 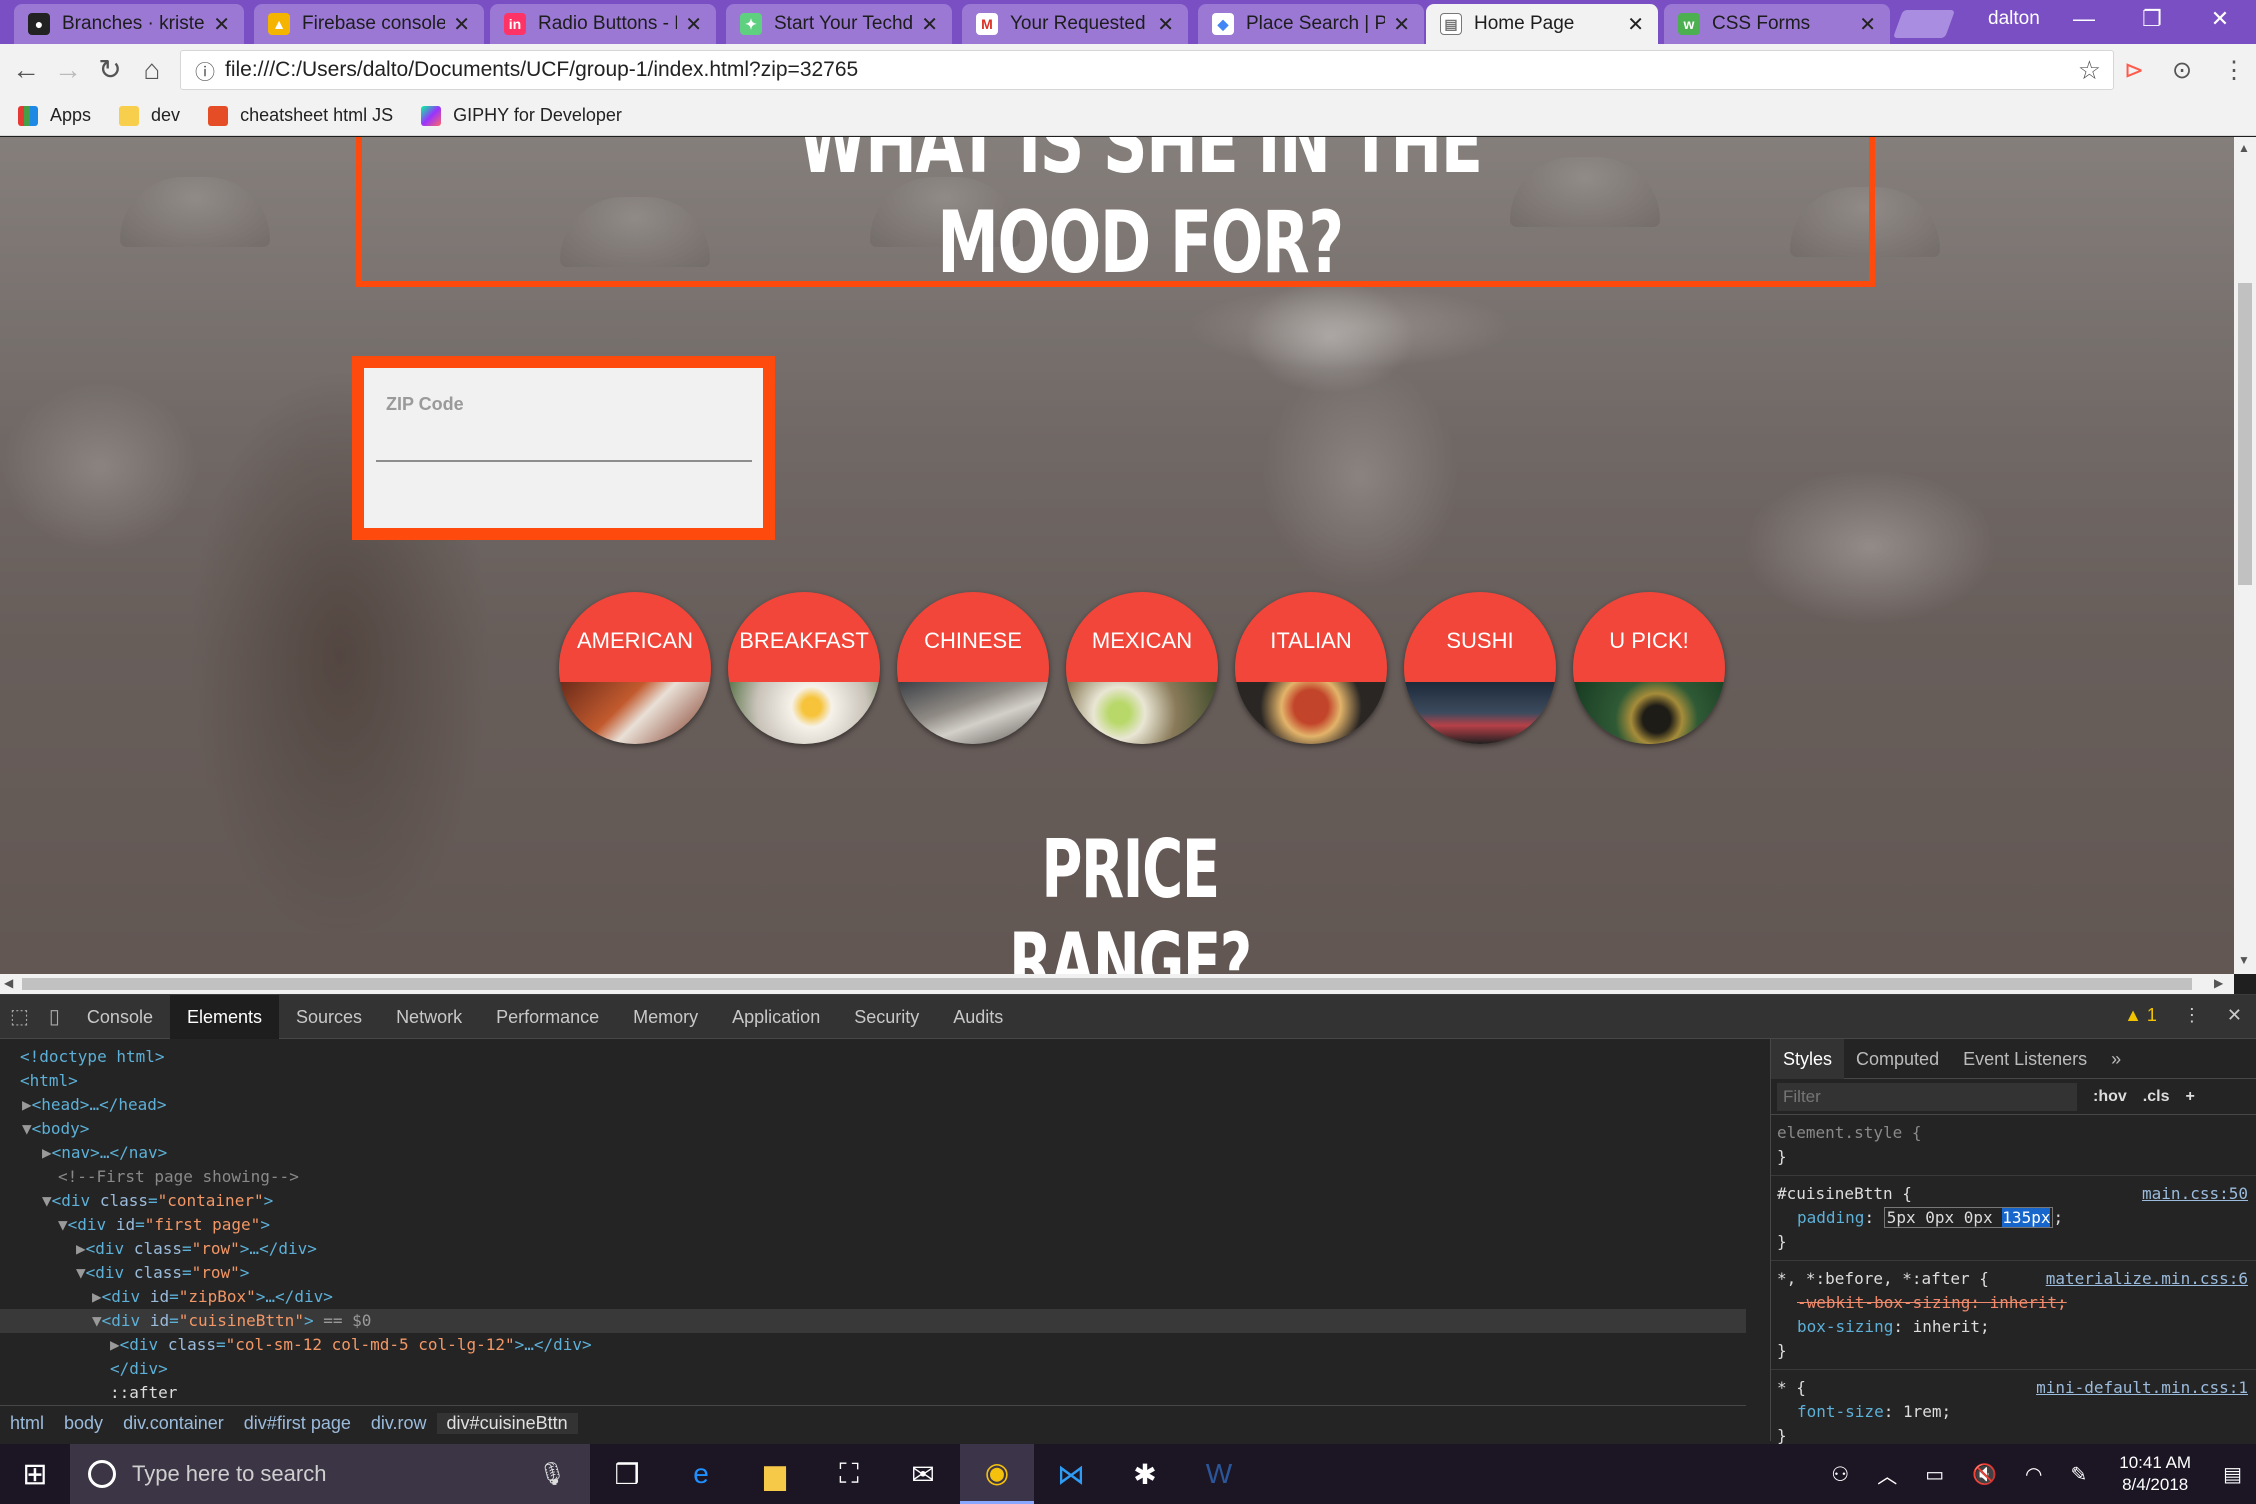 I want to click on dom-node: <html>, so click(x=873, y=1081).